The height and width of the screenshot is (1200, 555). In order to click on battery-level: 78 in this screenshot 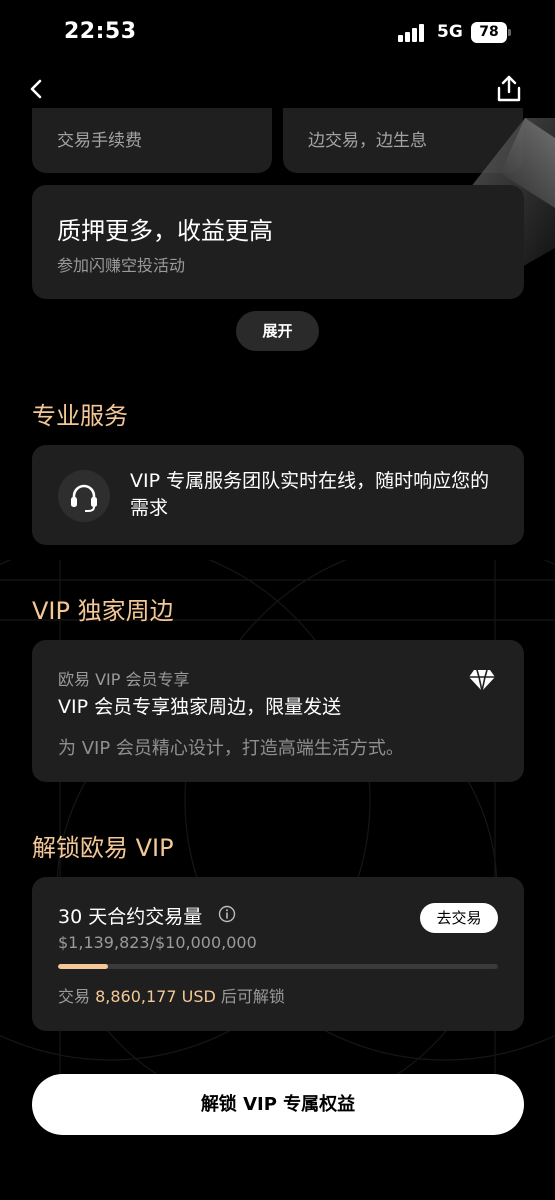, I will do `click(489, 32)`.